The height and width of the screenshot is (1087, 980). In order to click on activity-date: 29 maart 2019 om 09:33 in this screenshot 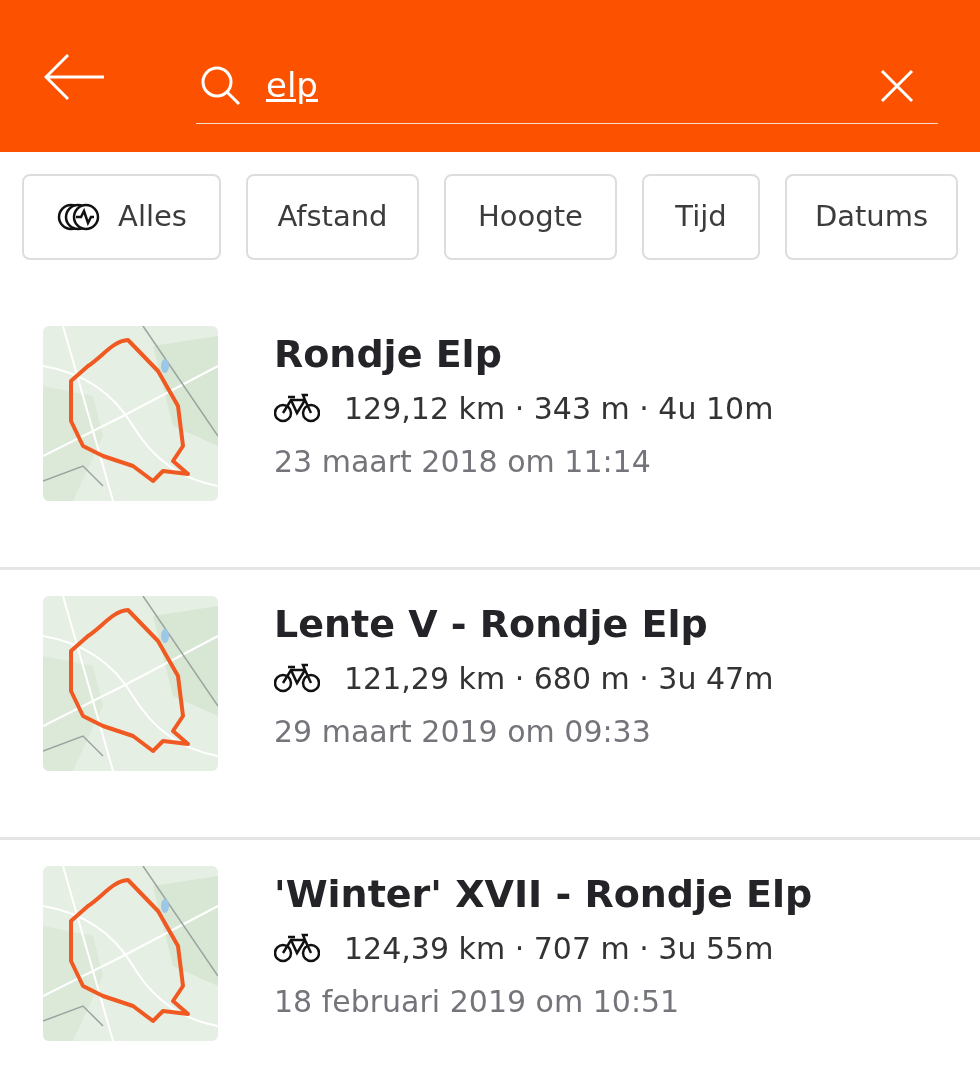, I will do `click(463, 731)`.